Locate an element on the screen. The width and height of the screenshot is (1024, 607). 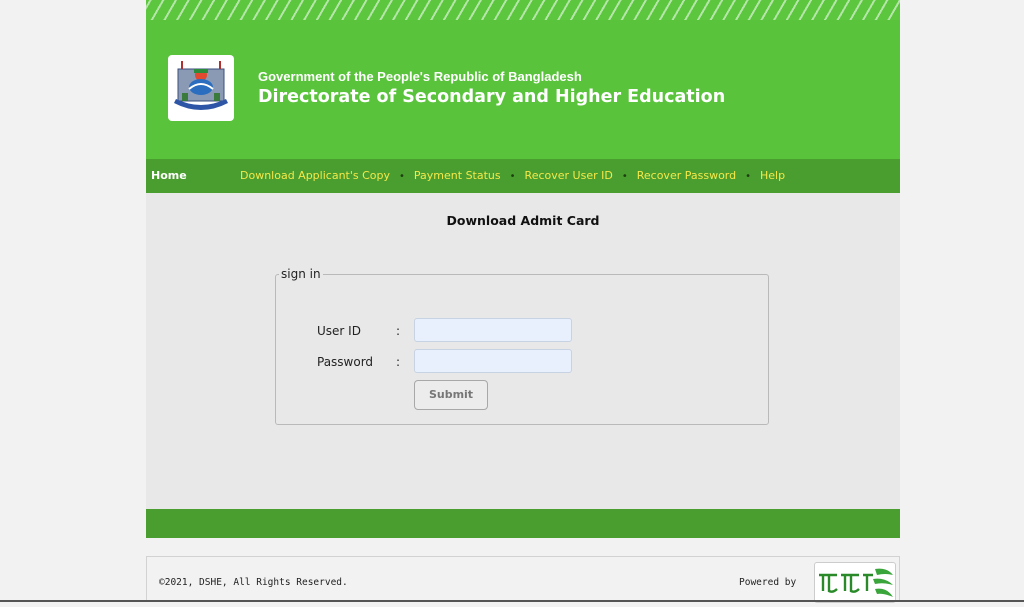
dshe-seal-icon is located at coordinates (201, 85).